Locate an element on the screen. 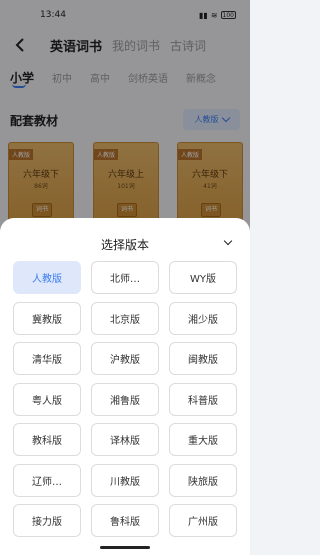 This screenshot has height=555, width=320. version-option-xiangshao: 湘少版 is located at coordinates (203, 318).